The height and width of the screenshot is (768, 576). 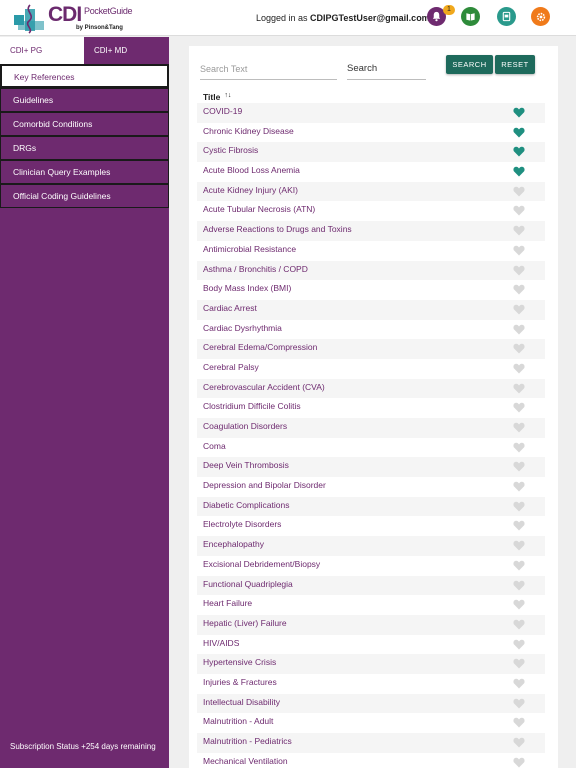 What do you see at coordinates (386, 69) in the screenshot?
I see `search-type-select: Search` at bounding box center [386, 69].